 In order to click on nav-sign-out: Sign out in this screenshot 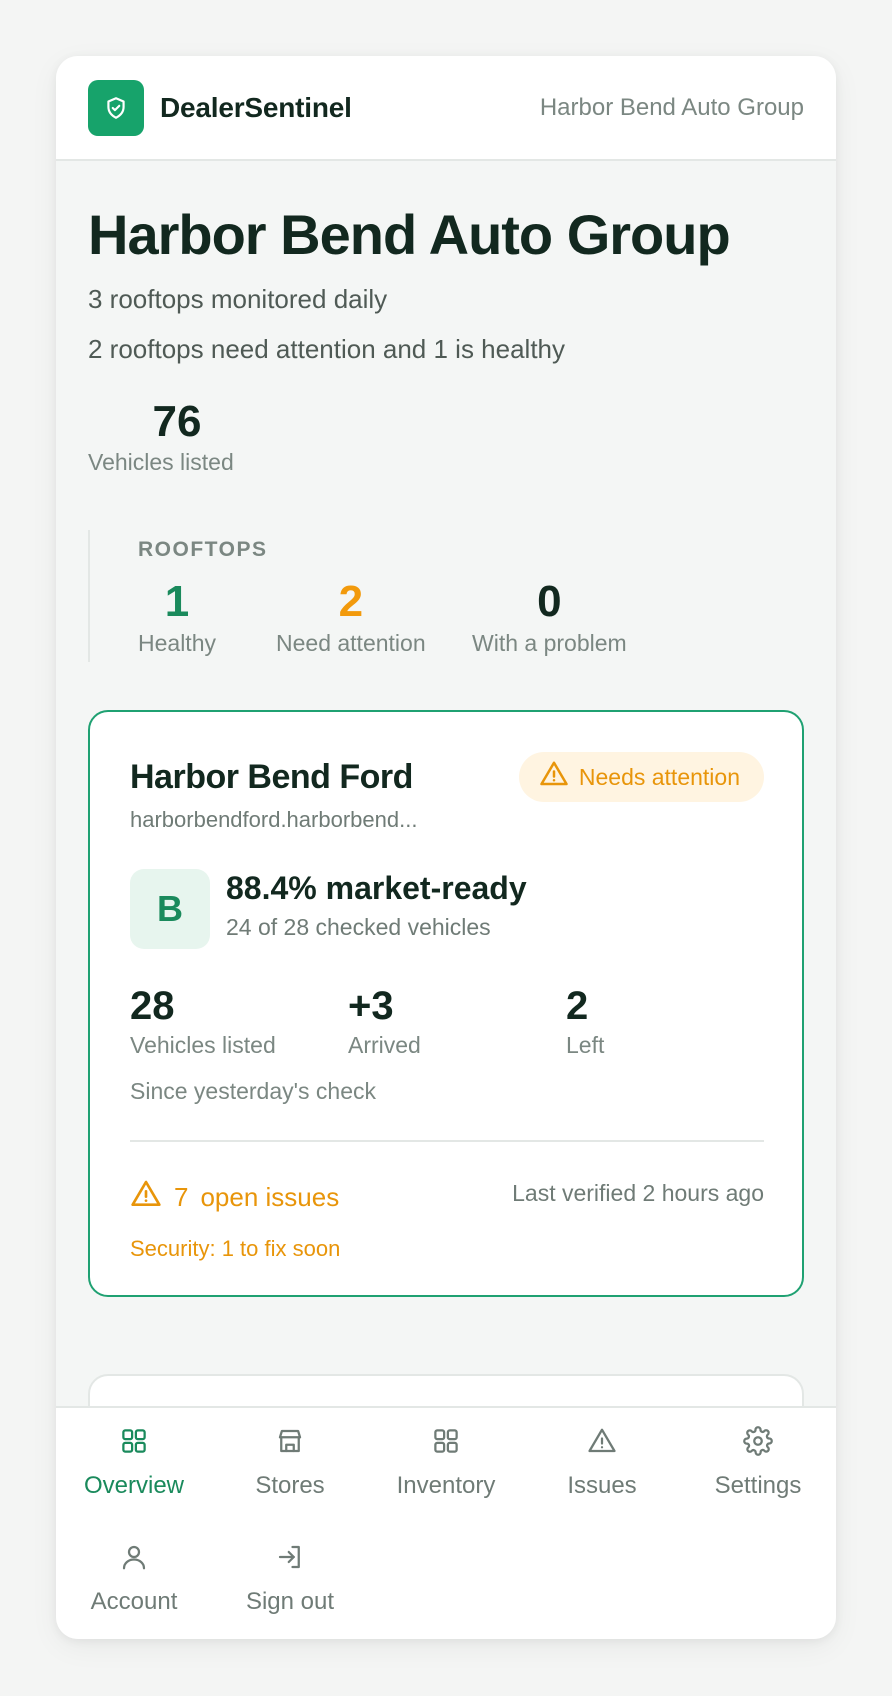, I will do `click(290, 1578)`.